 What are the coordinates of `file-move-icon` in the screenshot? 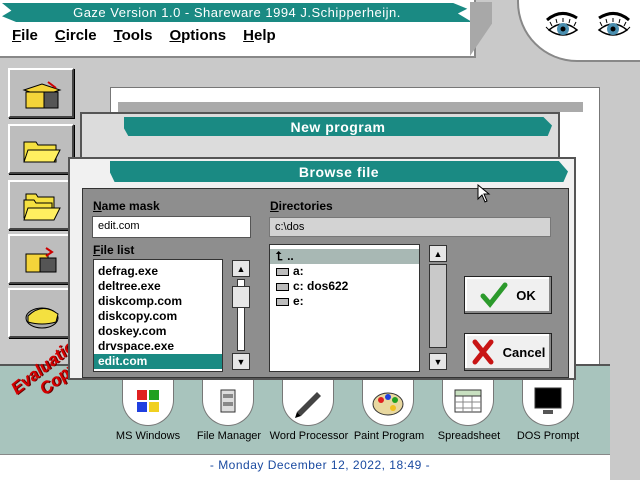 It's located at (41, 260).